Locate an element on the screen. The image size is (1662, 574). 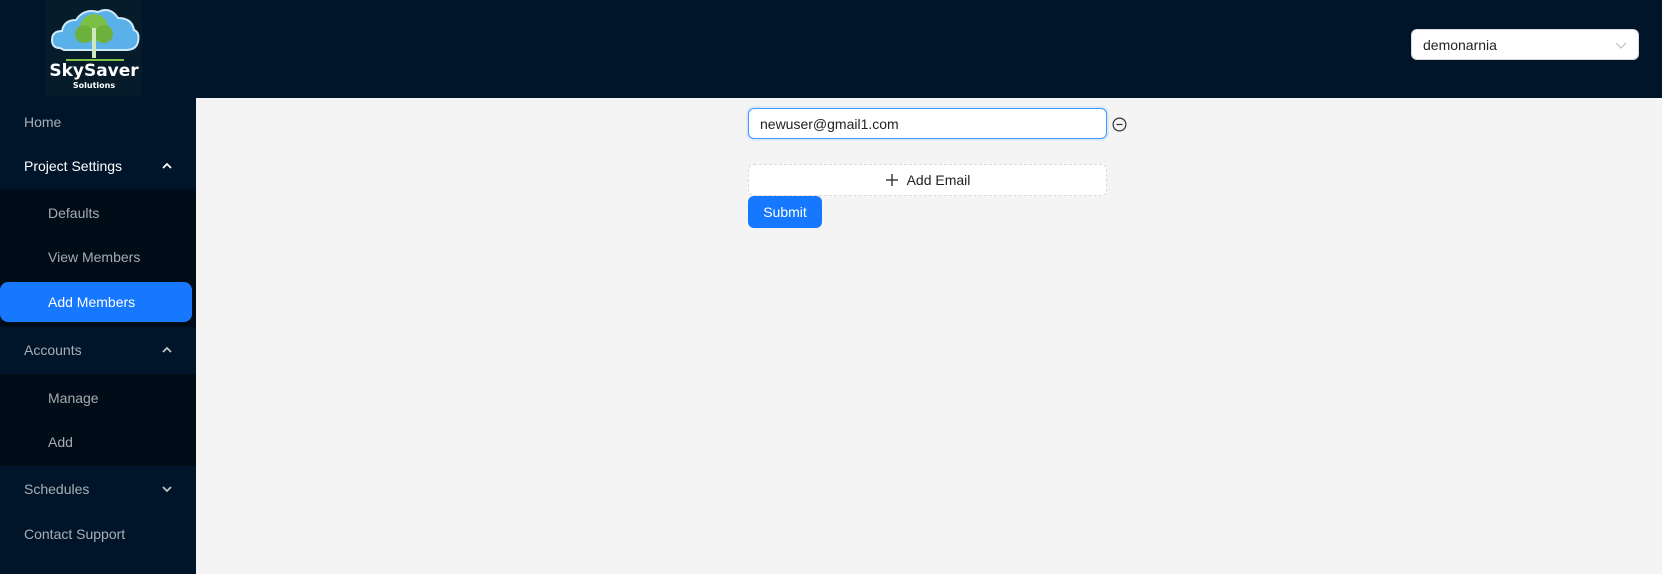
sidebar-item-add: Add is located at coordinates (98, 442).